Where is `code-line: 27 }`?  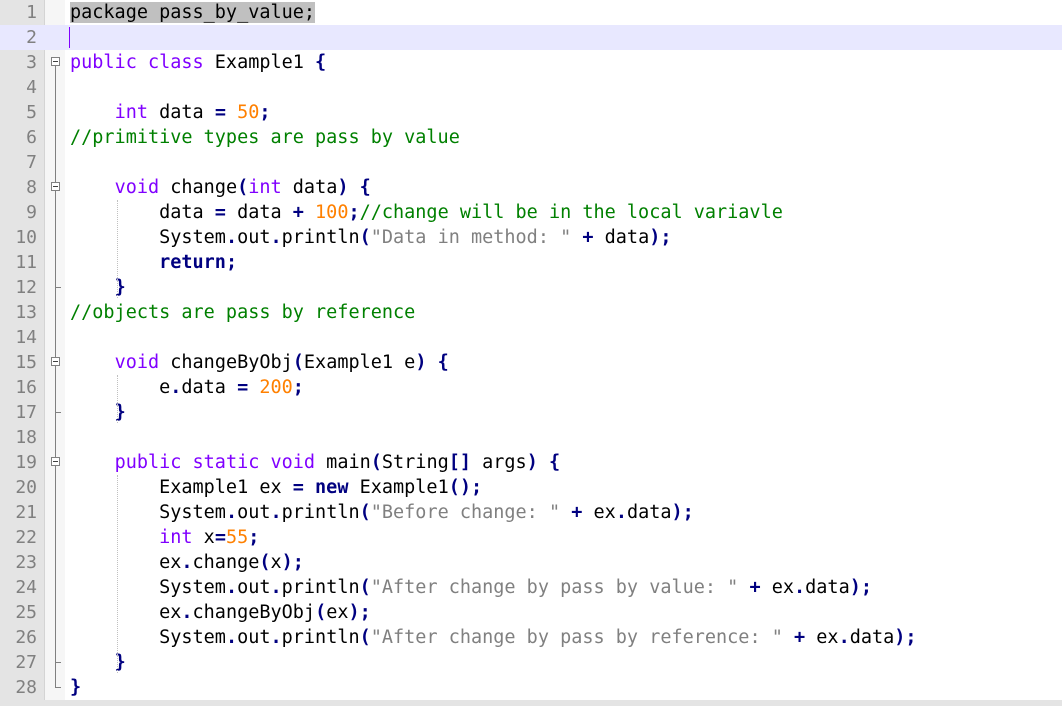
code-line: 27 } is located at coordinates (531, 662).